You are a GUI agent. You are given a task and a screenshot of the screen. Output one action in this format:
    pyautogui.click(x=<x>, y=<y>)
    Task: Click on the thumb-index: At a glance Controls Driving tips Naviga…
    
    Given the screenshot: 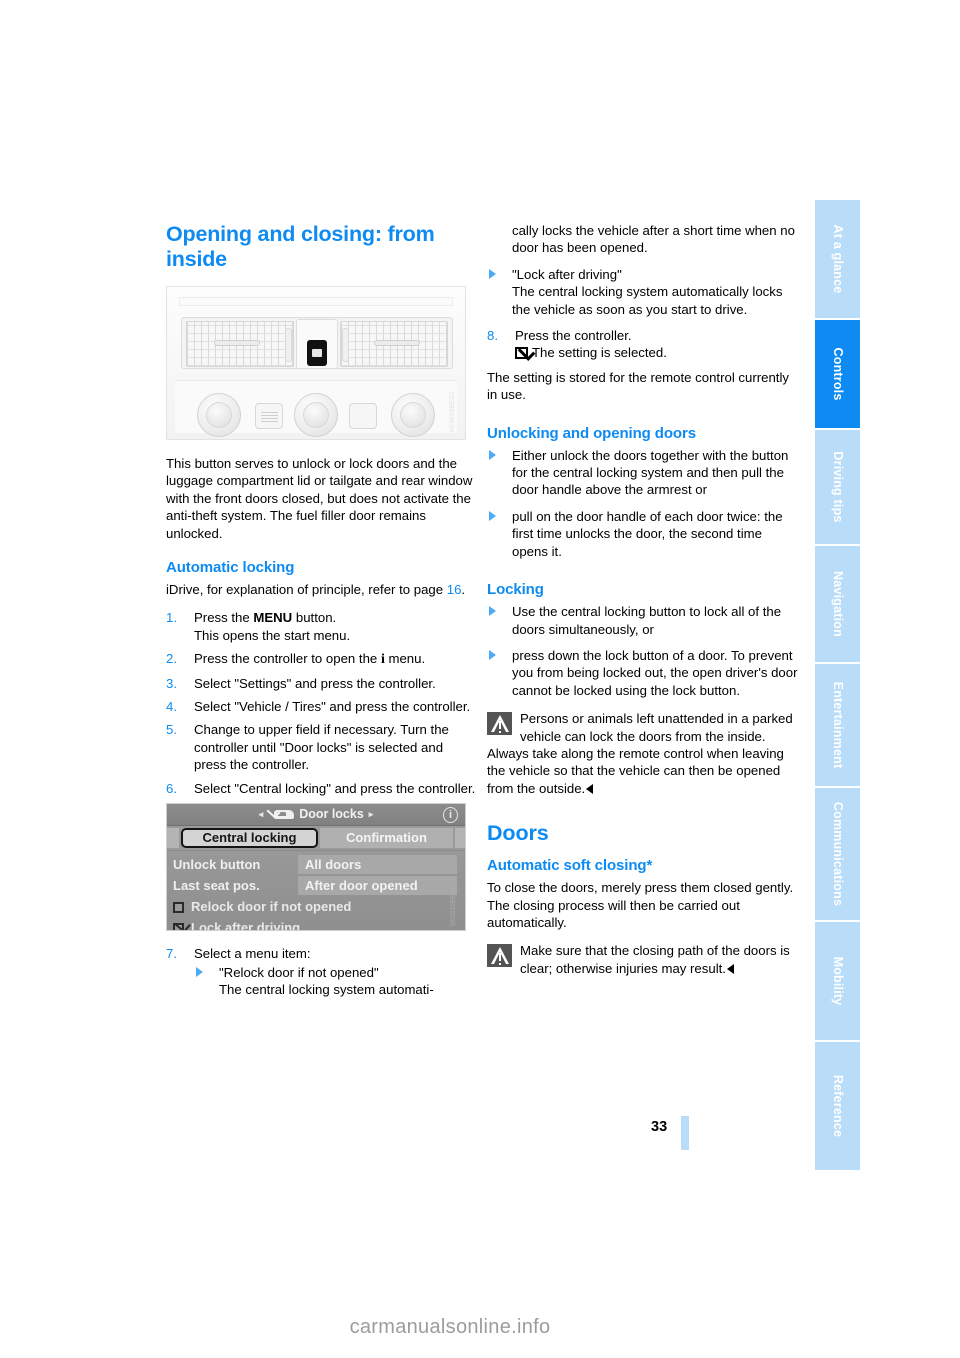 What is the action you would take?
    pyautogui.click(x=837, y=685)
    